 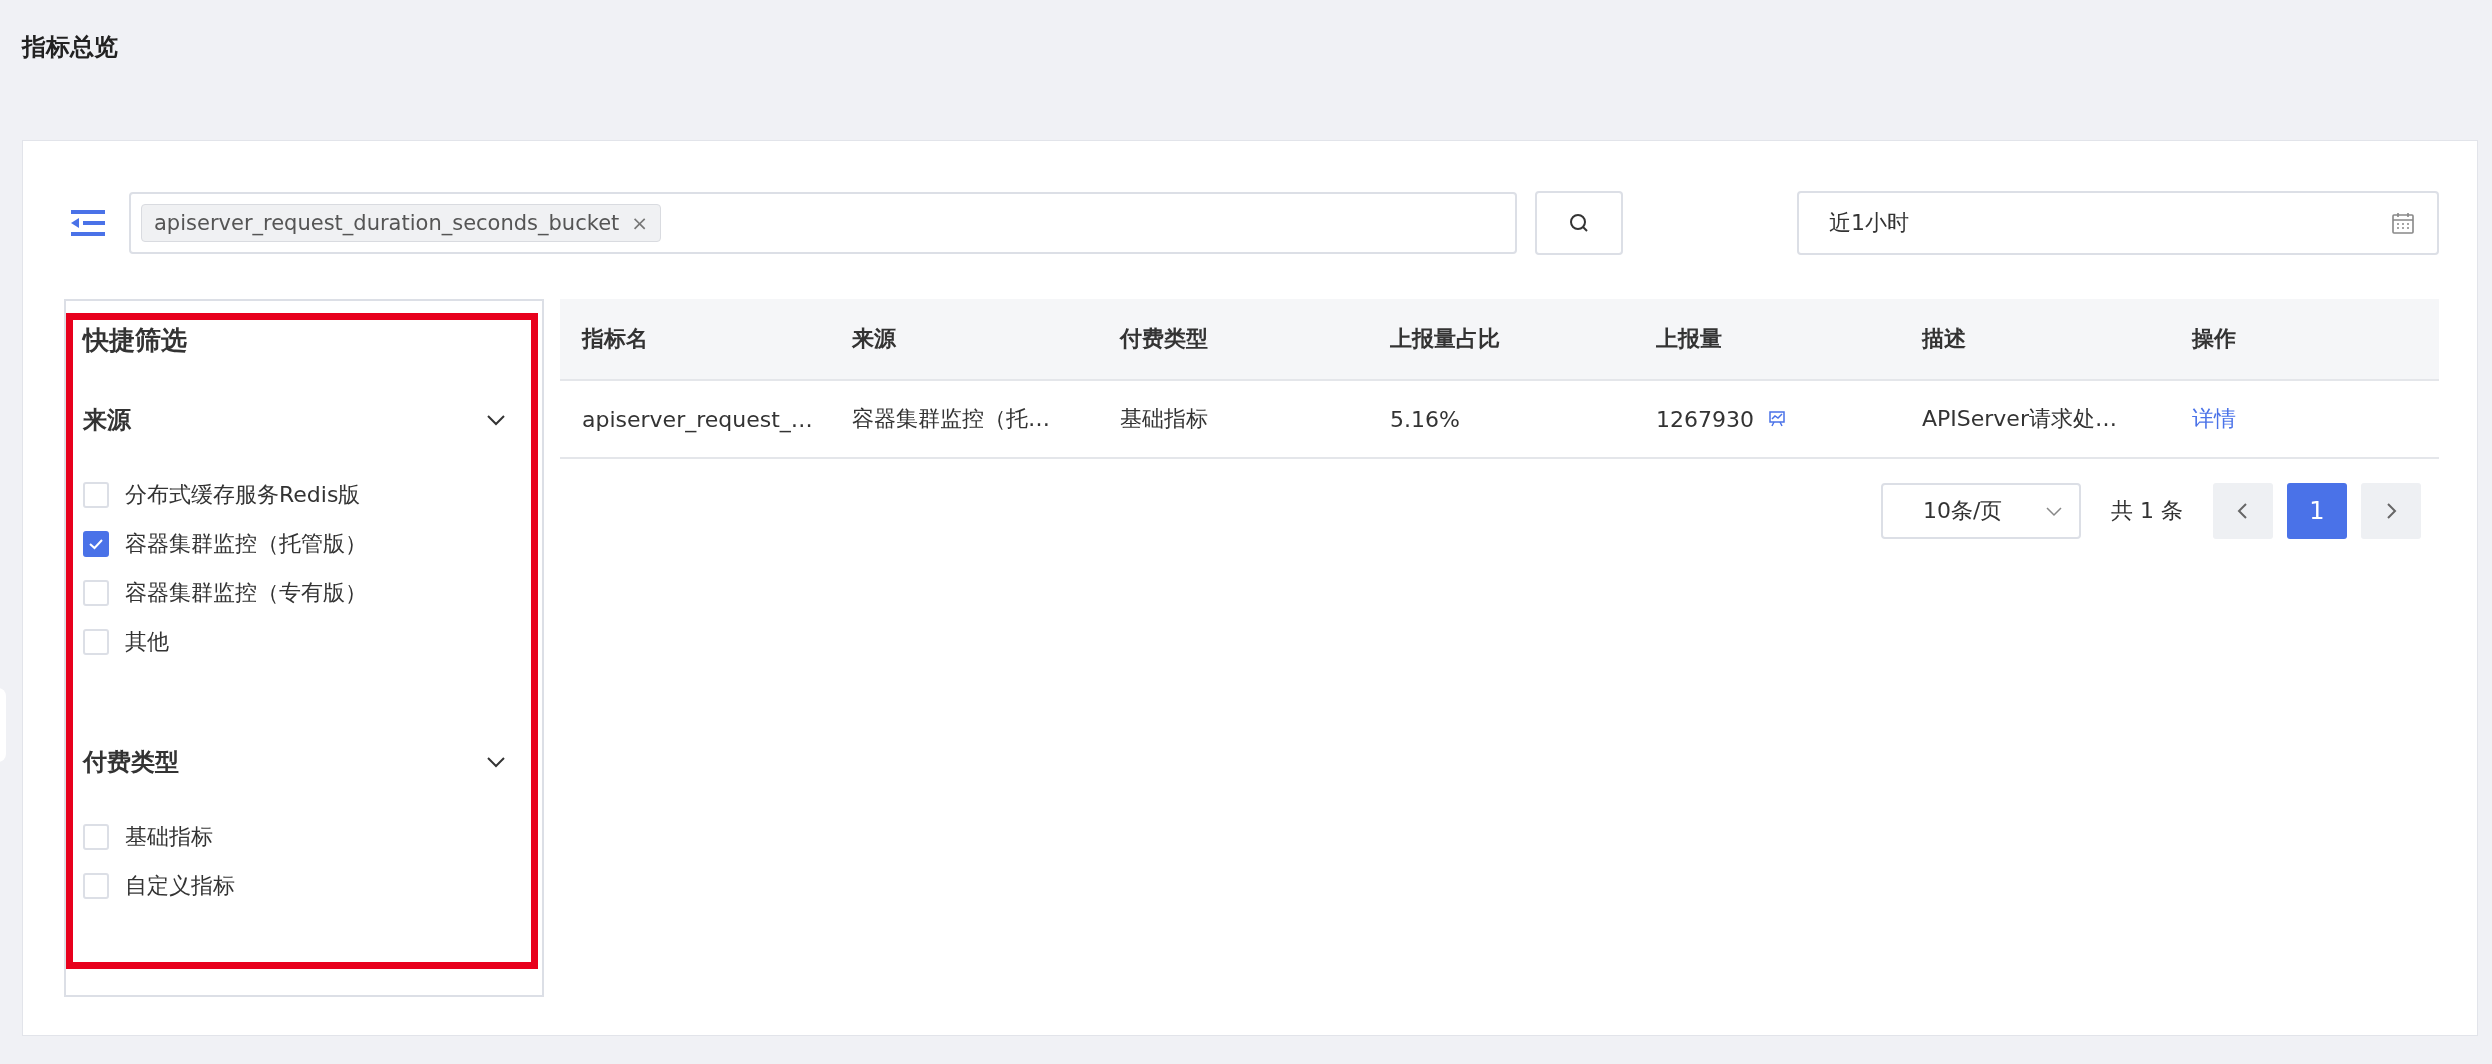 I want to click on page-title: 指标总览, so click(x=69, y=47).